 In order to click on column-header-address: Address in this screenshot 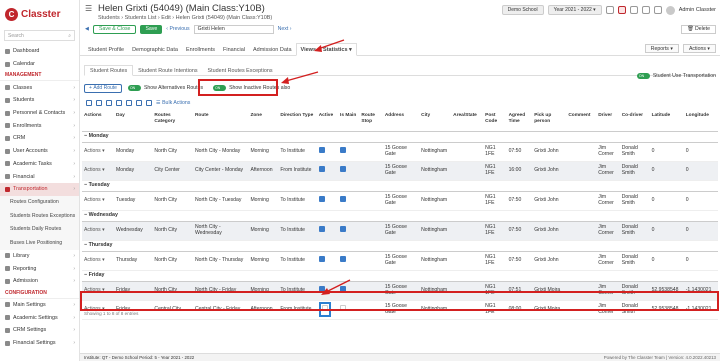, I will do `click(401, 122)`.